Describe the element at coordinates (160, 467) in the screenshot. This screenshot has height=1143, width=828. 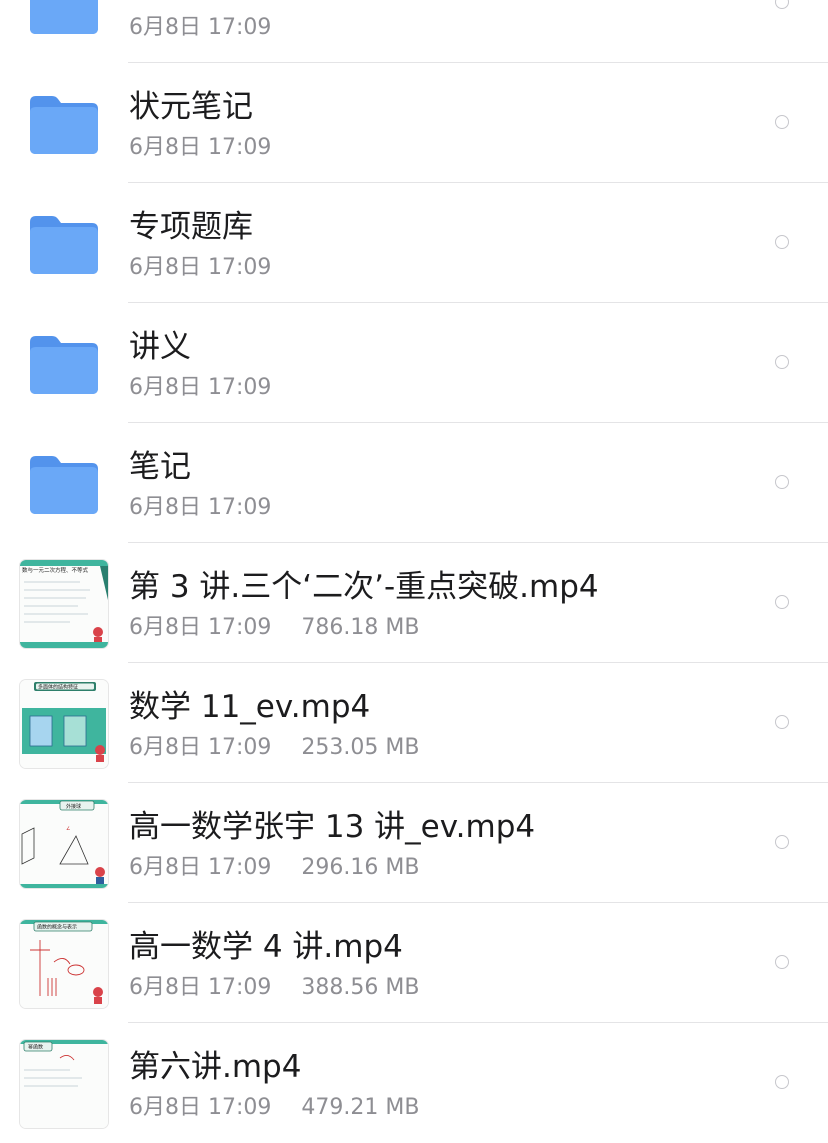
I see `item-title: 笔记` at that location.